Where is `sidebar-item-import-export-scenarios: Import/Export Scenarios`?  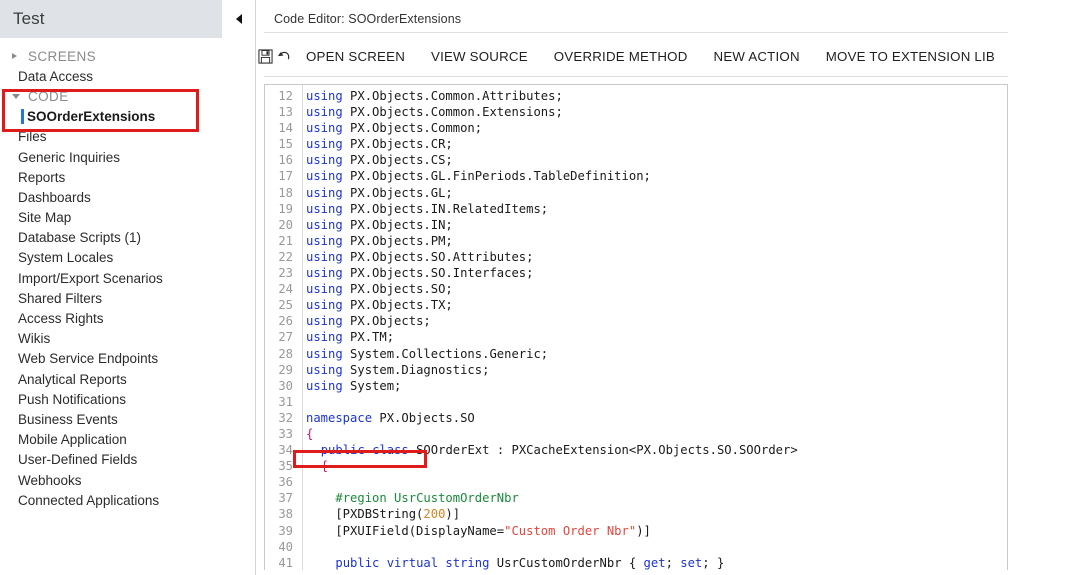 sidebar-item-import-export-scenarios: Import/Export Scenarios is located at coordinates (127, 278).